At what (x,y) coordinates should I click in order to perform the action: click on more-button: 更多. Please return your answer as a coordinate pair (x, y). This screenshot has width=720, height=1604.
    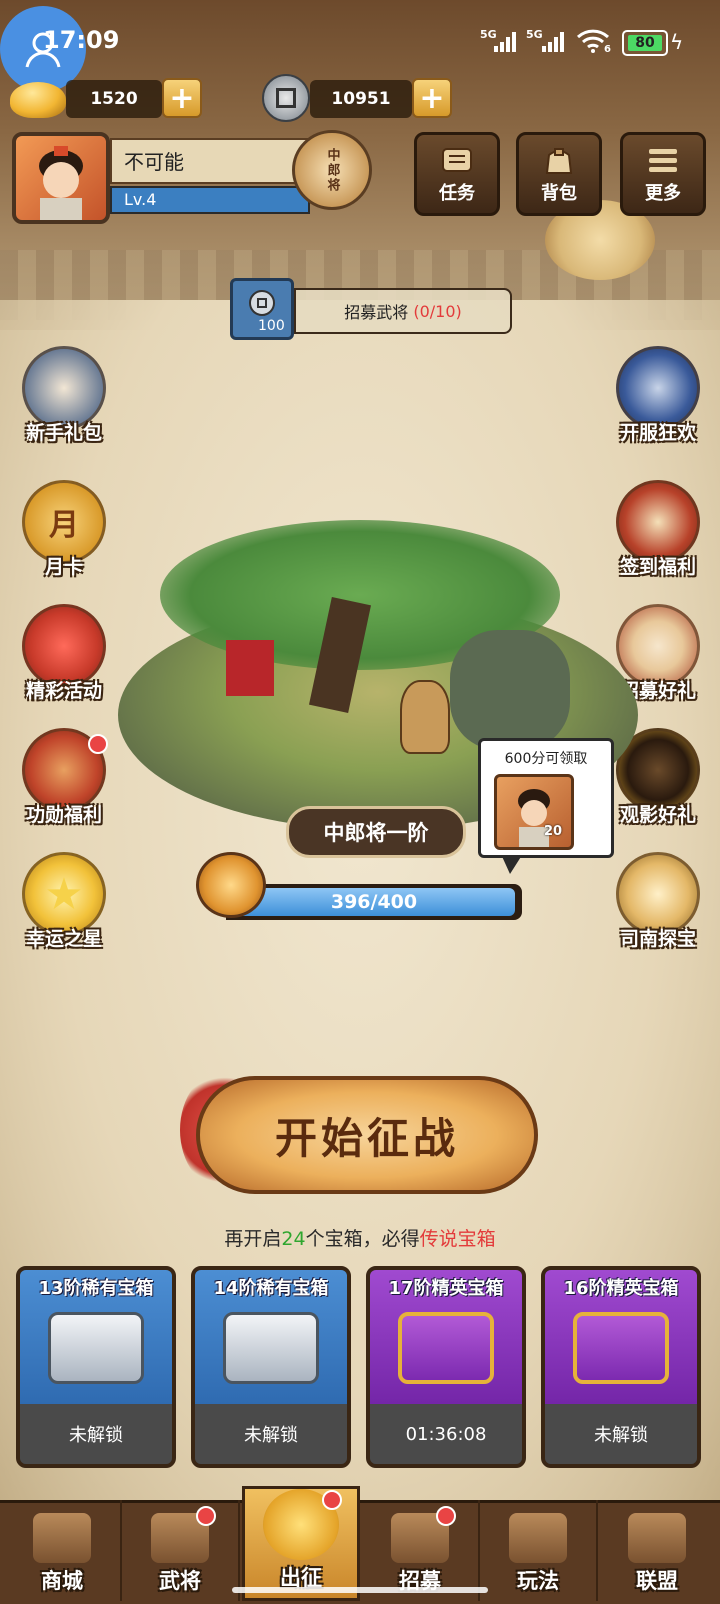
    Looking at the image, I should click on (663, 174).